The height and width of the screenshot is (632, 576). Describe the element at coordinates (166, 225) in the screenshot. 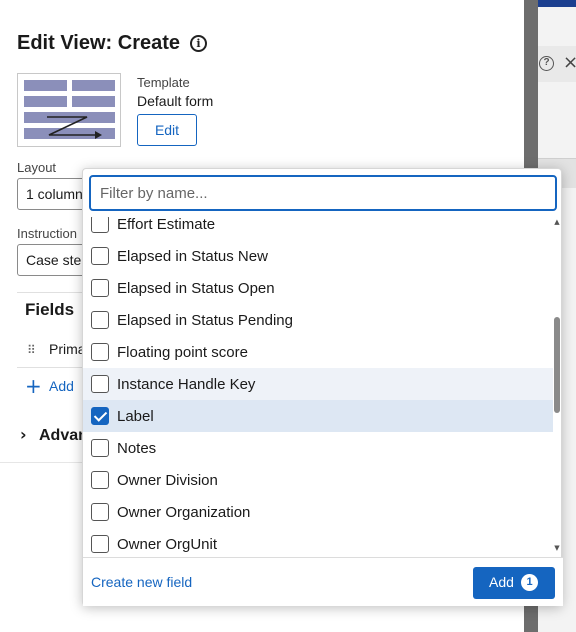

I see `list-item-label: Effort Estimate` at that location.